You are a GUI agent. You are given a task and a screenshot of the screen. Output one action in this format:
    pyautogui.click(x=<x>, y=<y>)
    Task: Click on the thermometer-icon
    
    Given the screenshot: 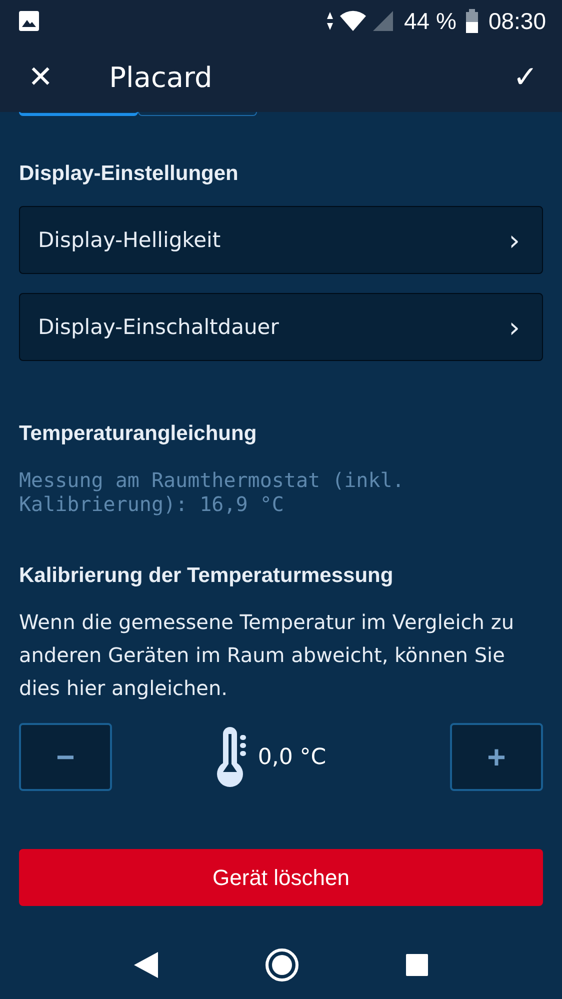 What is the action you would take?
    pyautogui.click(x=231, y=757)
    